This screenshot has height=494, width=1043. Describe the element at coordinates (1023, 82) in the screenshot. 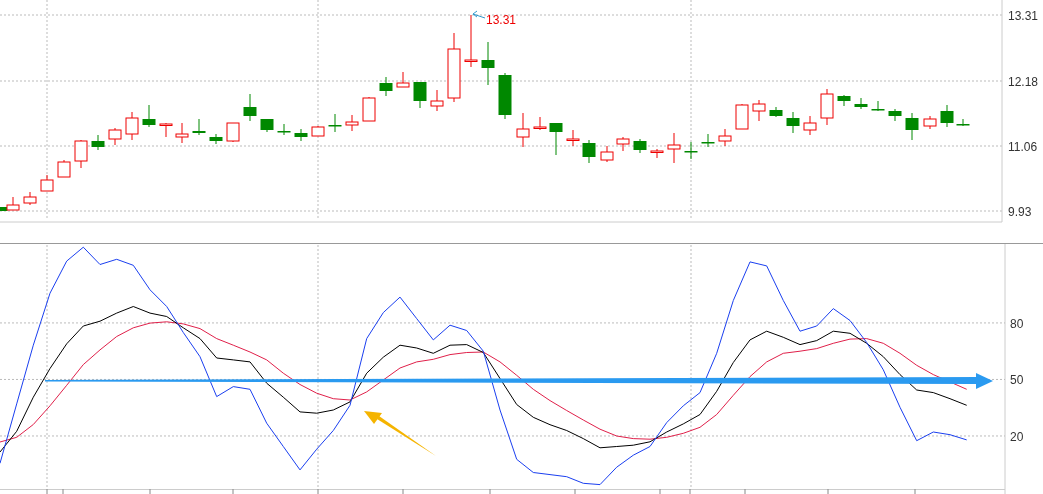

I see `price-axis-label: 12.18` at that location.